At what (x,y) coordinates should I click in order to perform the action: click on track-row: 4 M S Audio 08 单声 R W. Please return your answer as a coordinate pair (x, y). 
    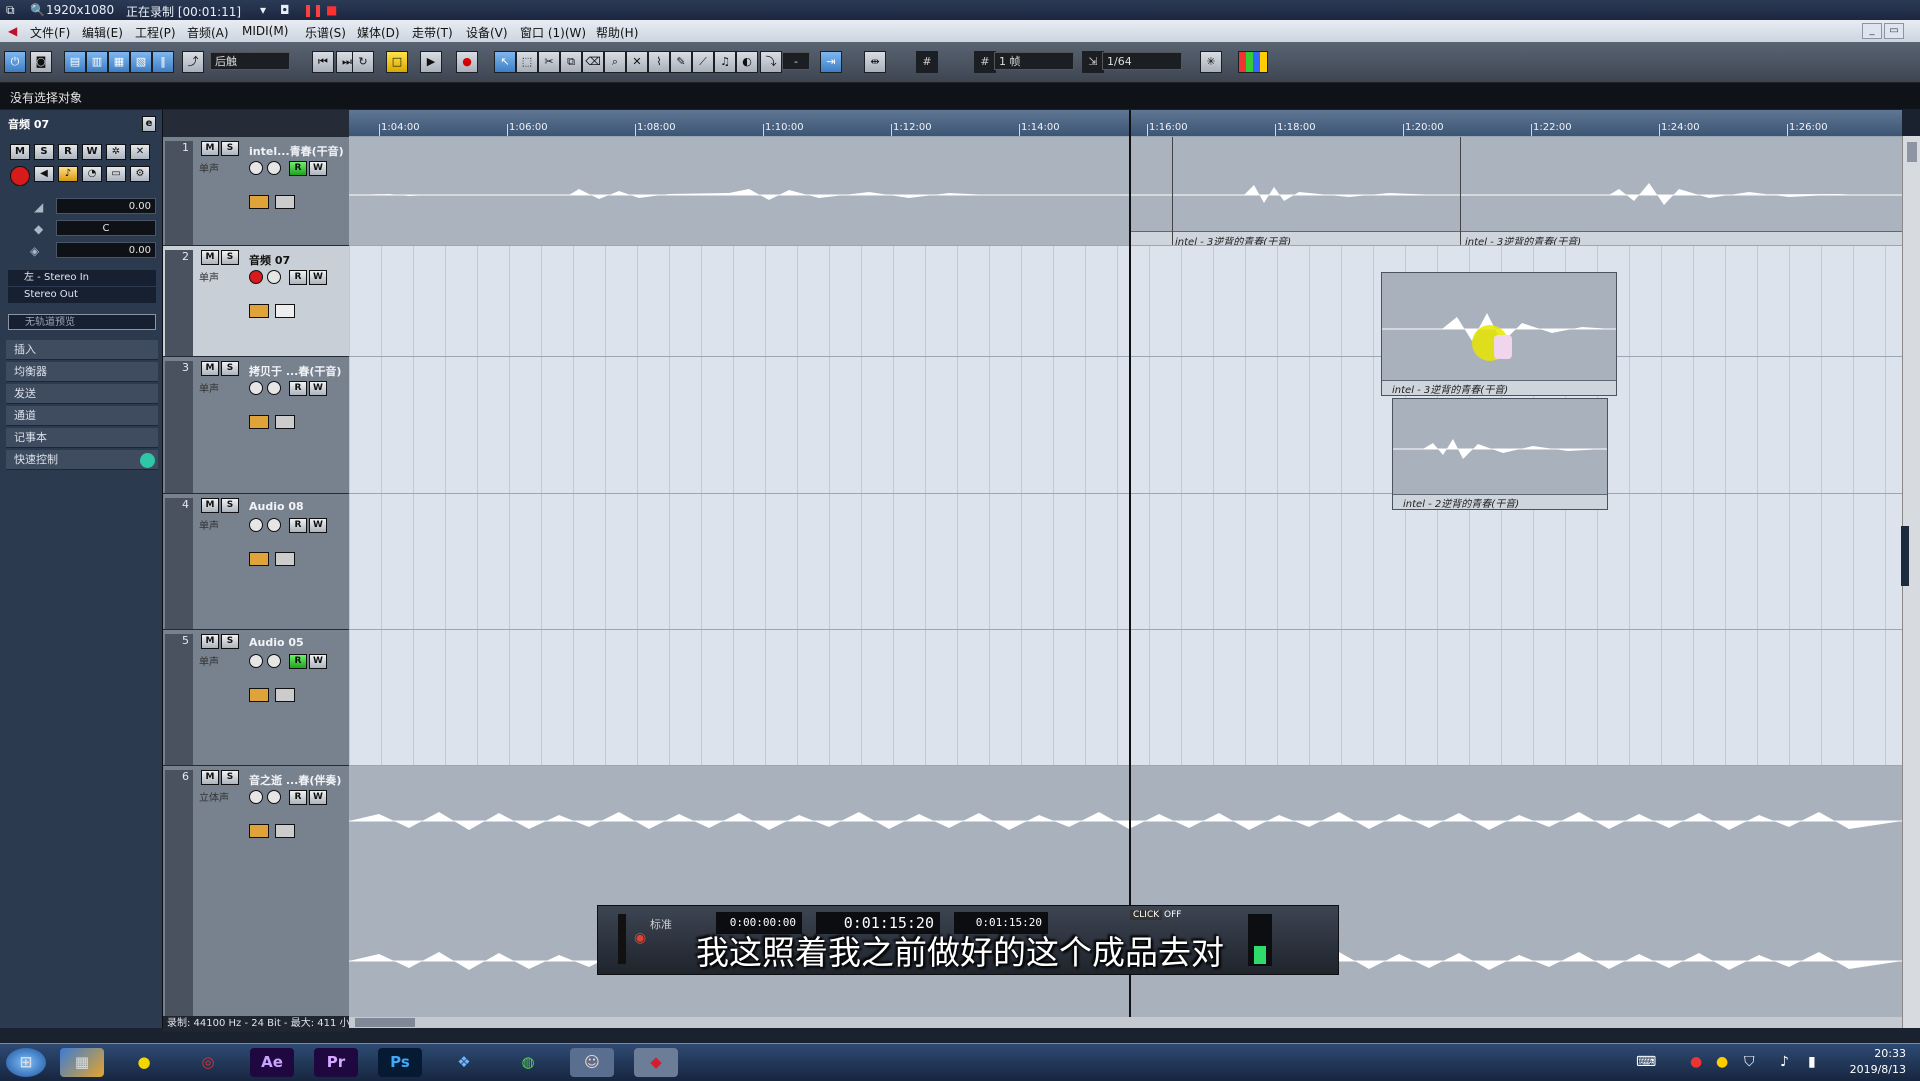
    Looking at the image, I should click on (256, 561).